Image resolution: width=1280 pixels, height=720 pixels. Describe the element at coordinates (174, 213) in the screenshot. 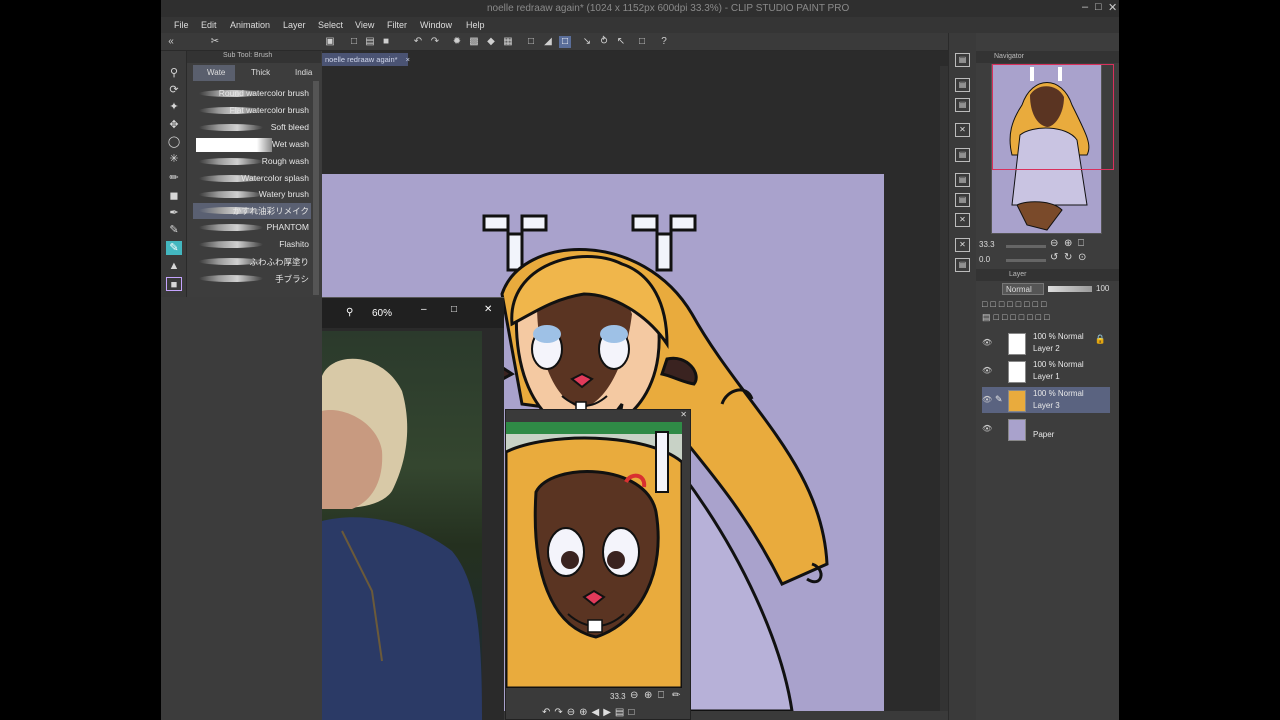

I see `pen-icon: ✒` at that location.